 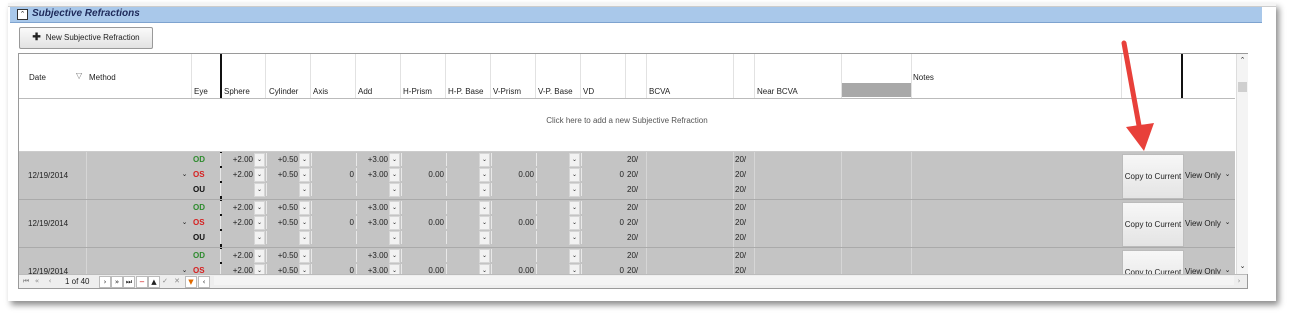 What do you see at coordinates (1140, 137) in the screenshot?
I see `arrow-head` at bounding box center [1140, 137].